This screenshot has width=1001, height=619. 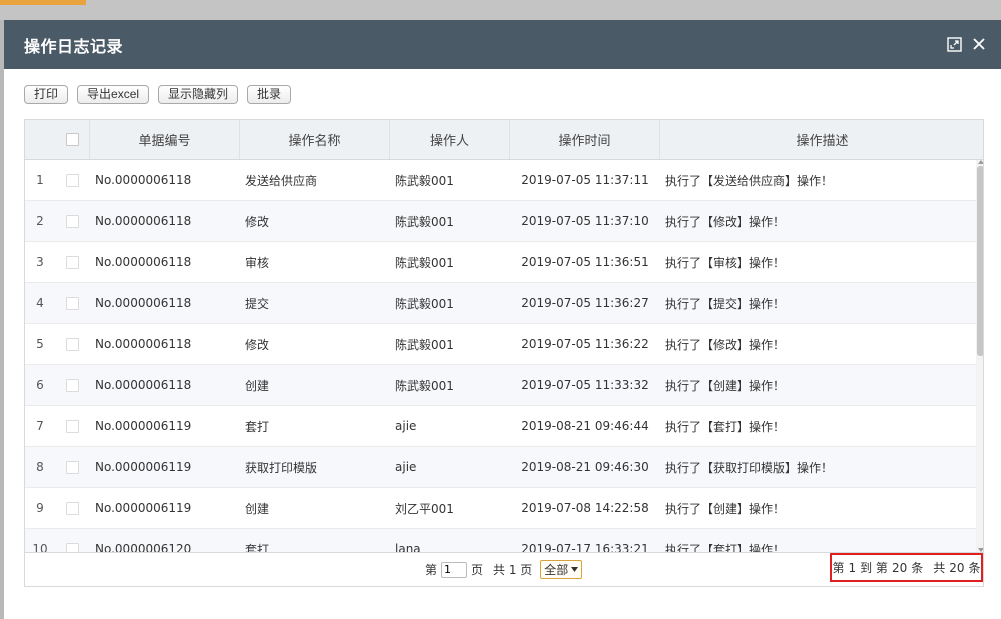 What do you see at coordinates (939, 568) in the screenshot?
I see `summary-total-prefix: 共` at bounding box center [939, 568].